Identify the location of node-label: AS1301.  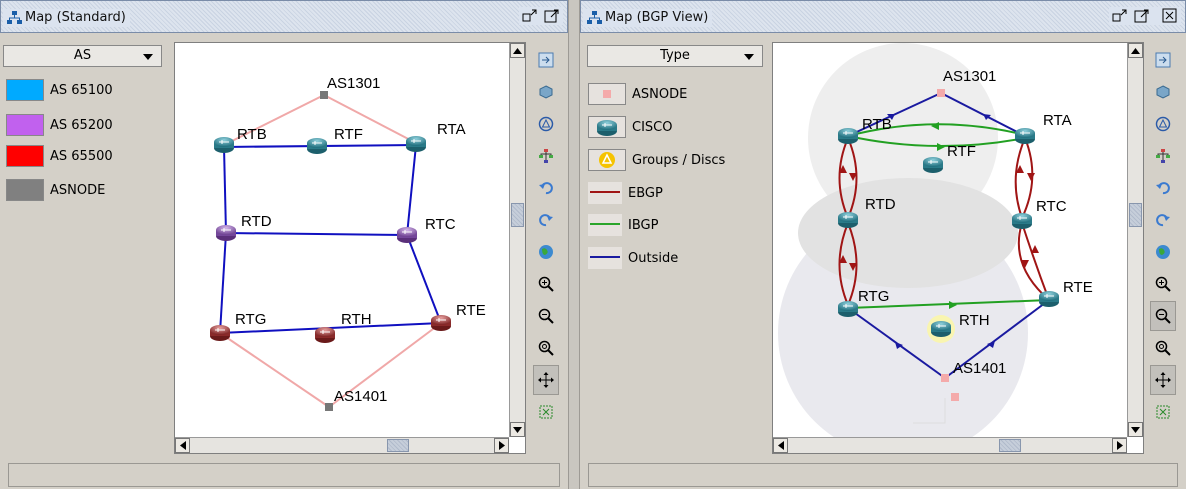
(969, 76).